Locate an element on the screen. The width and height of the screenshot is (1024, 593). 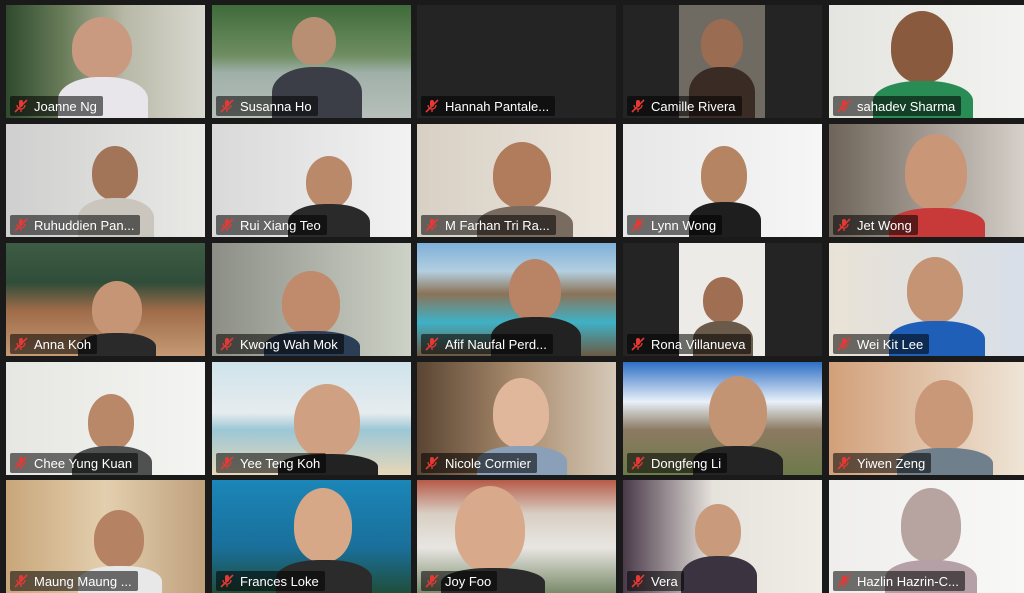
name-tag: Camille Rivera is located at coordinates (684, 106).